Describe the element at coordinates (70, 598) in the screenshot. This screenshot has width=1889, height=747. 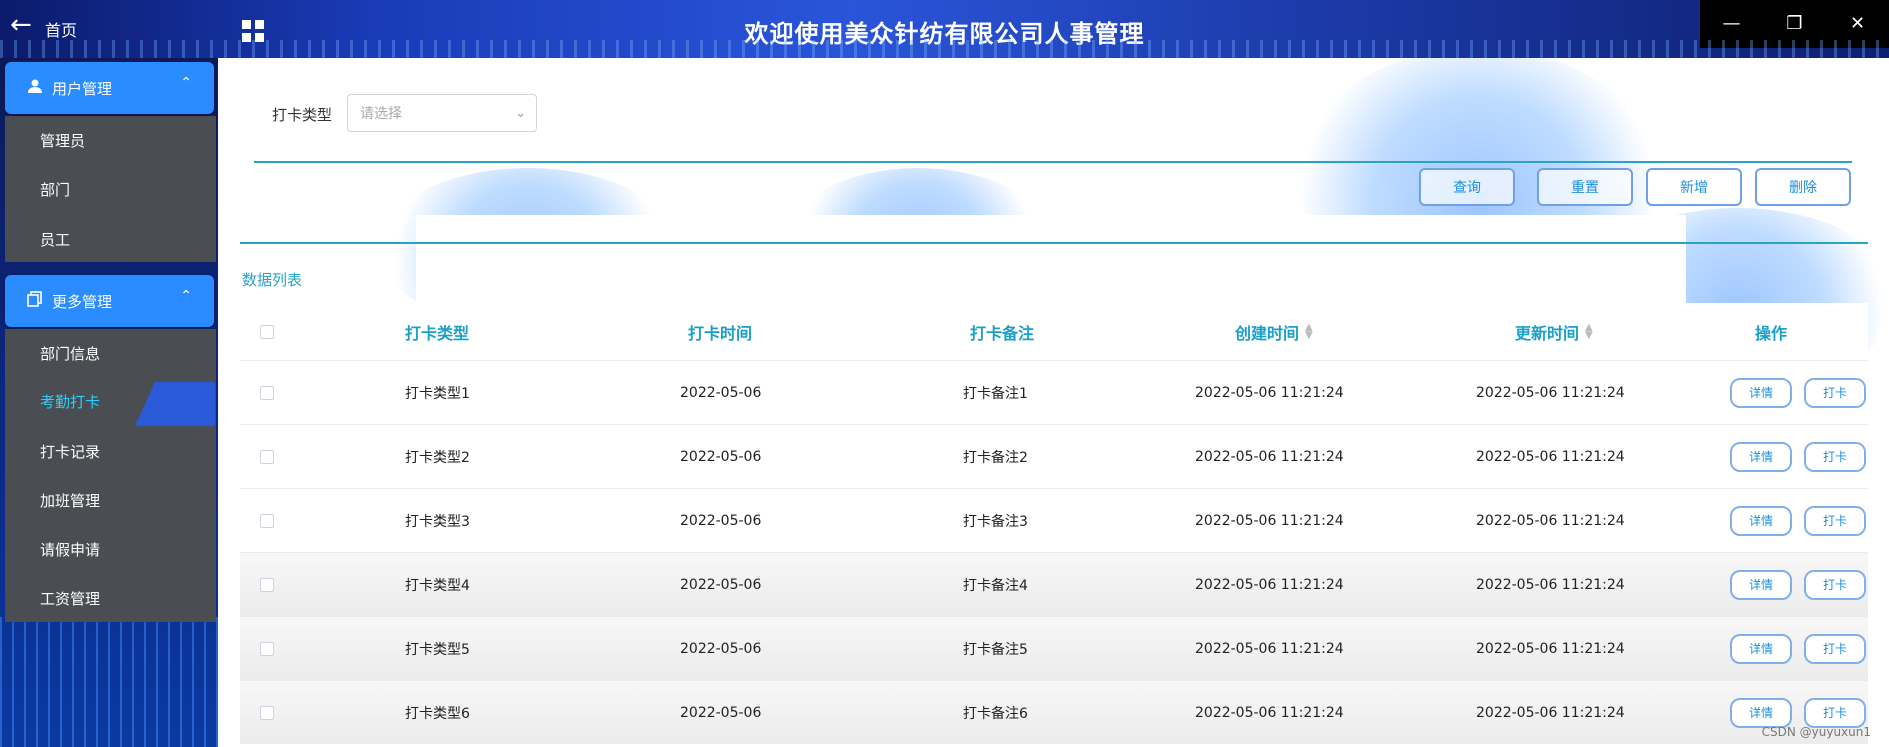
I see `sidebar-item-salary: 工资管理` at that location.